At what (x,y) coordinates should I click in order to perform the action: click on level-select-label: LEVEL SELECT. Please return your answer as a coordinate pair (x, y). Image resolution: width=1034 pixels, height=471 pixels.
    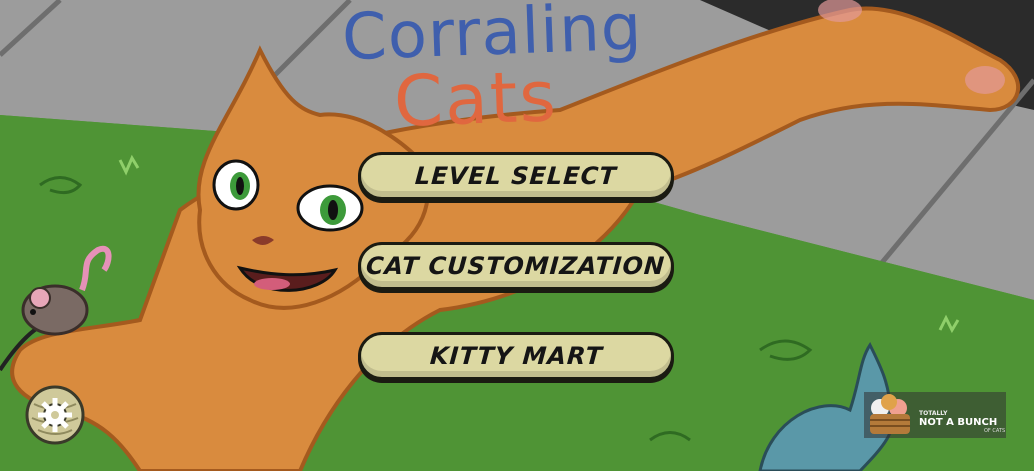
    Looking at the image, I should click on (516, 176).